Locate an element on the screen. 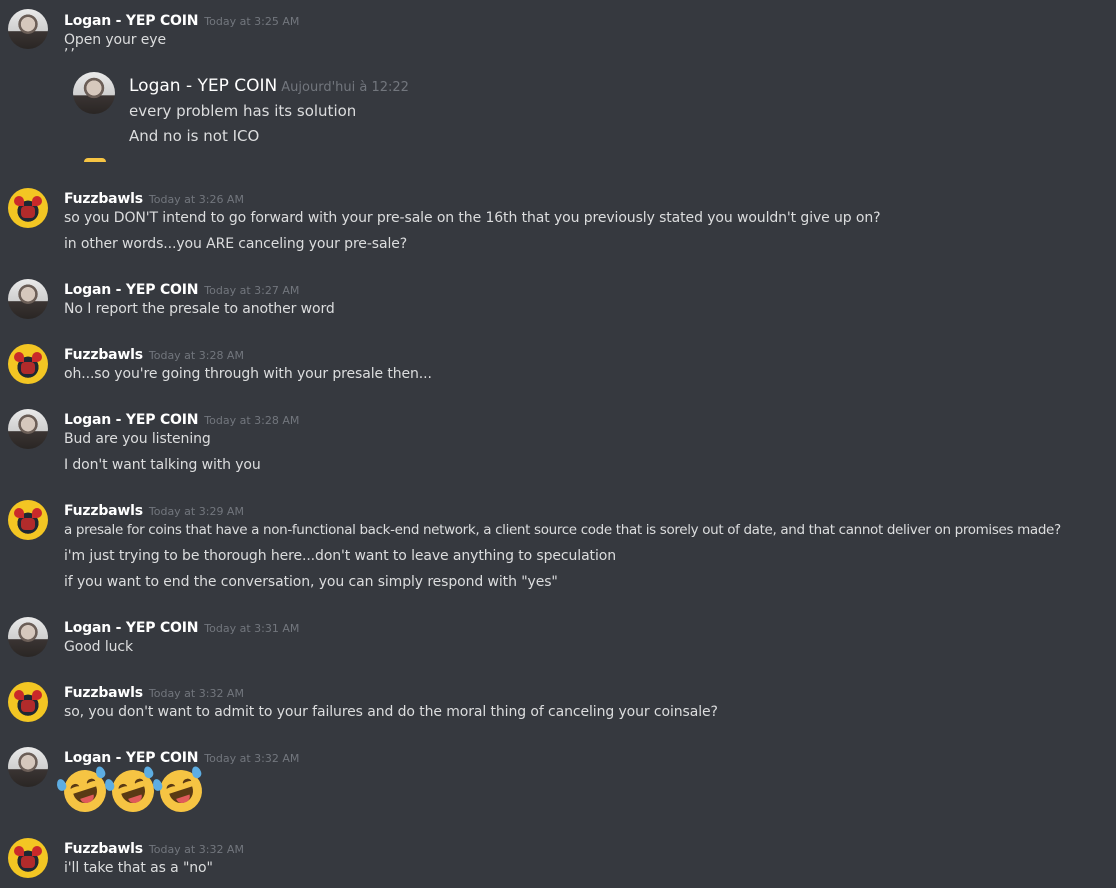 This screenshot has height=888, width=1116. message-text: I don't want talking with you is located at coordinates (162, 465).